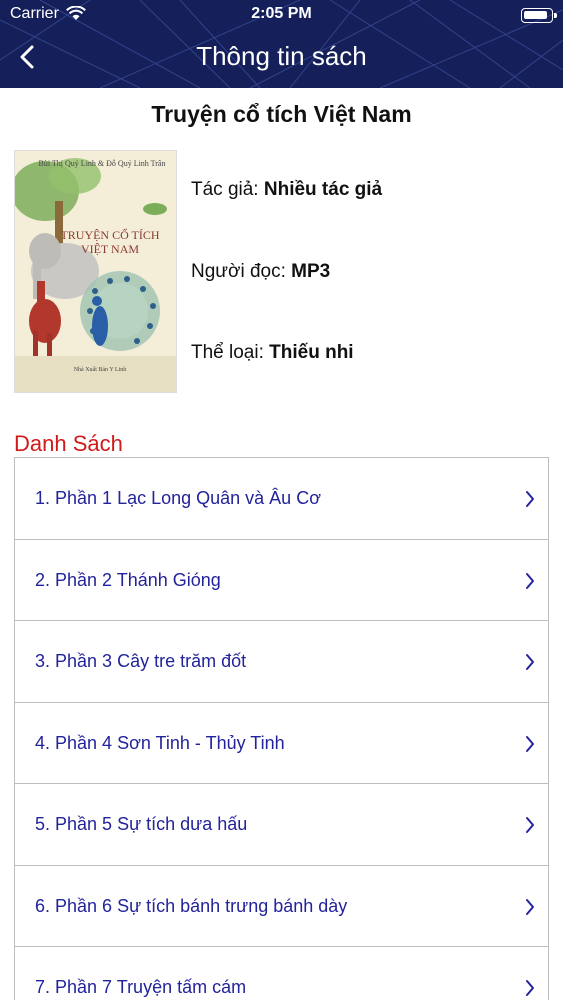 The height and width of the screenshot is (1000, 563). Describe the element at coordinates (311, 271) in the screenshot. I see `reader-value: MP3` at that location.